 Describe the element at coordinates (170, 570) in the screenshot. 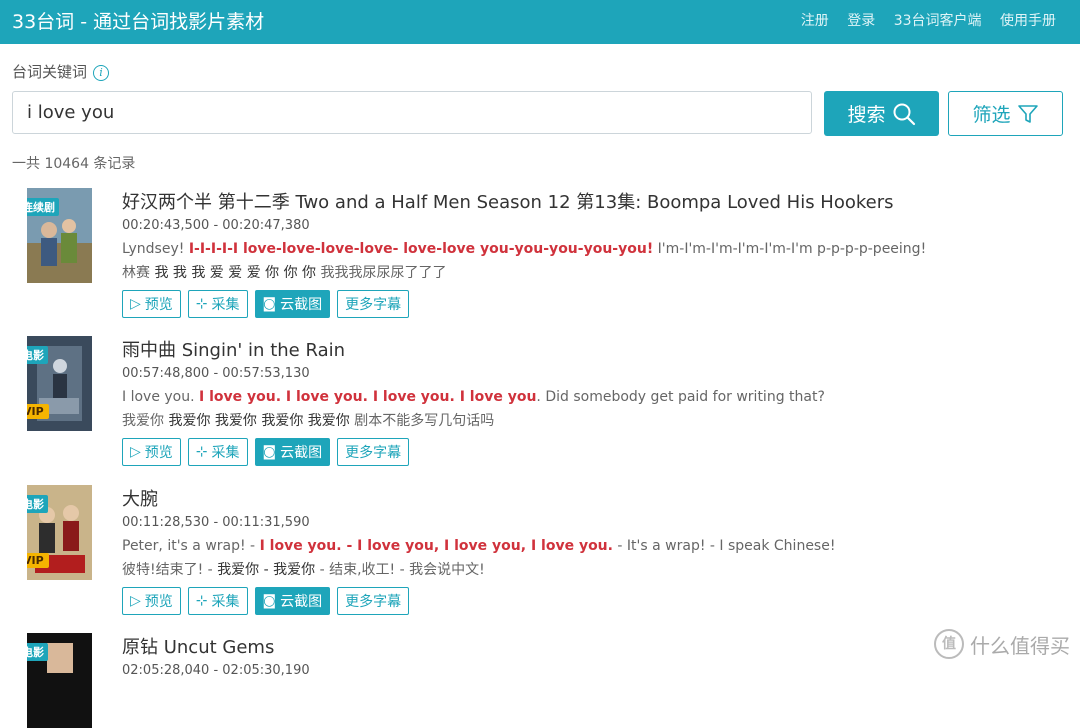

I see `subtitle-zh-pre: 彼特!结束了! -` at that location.